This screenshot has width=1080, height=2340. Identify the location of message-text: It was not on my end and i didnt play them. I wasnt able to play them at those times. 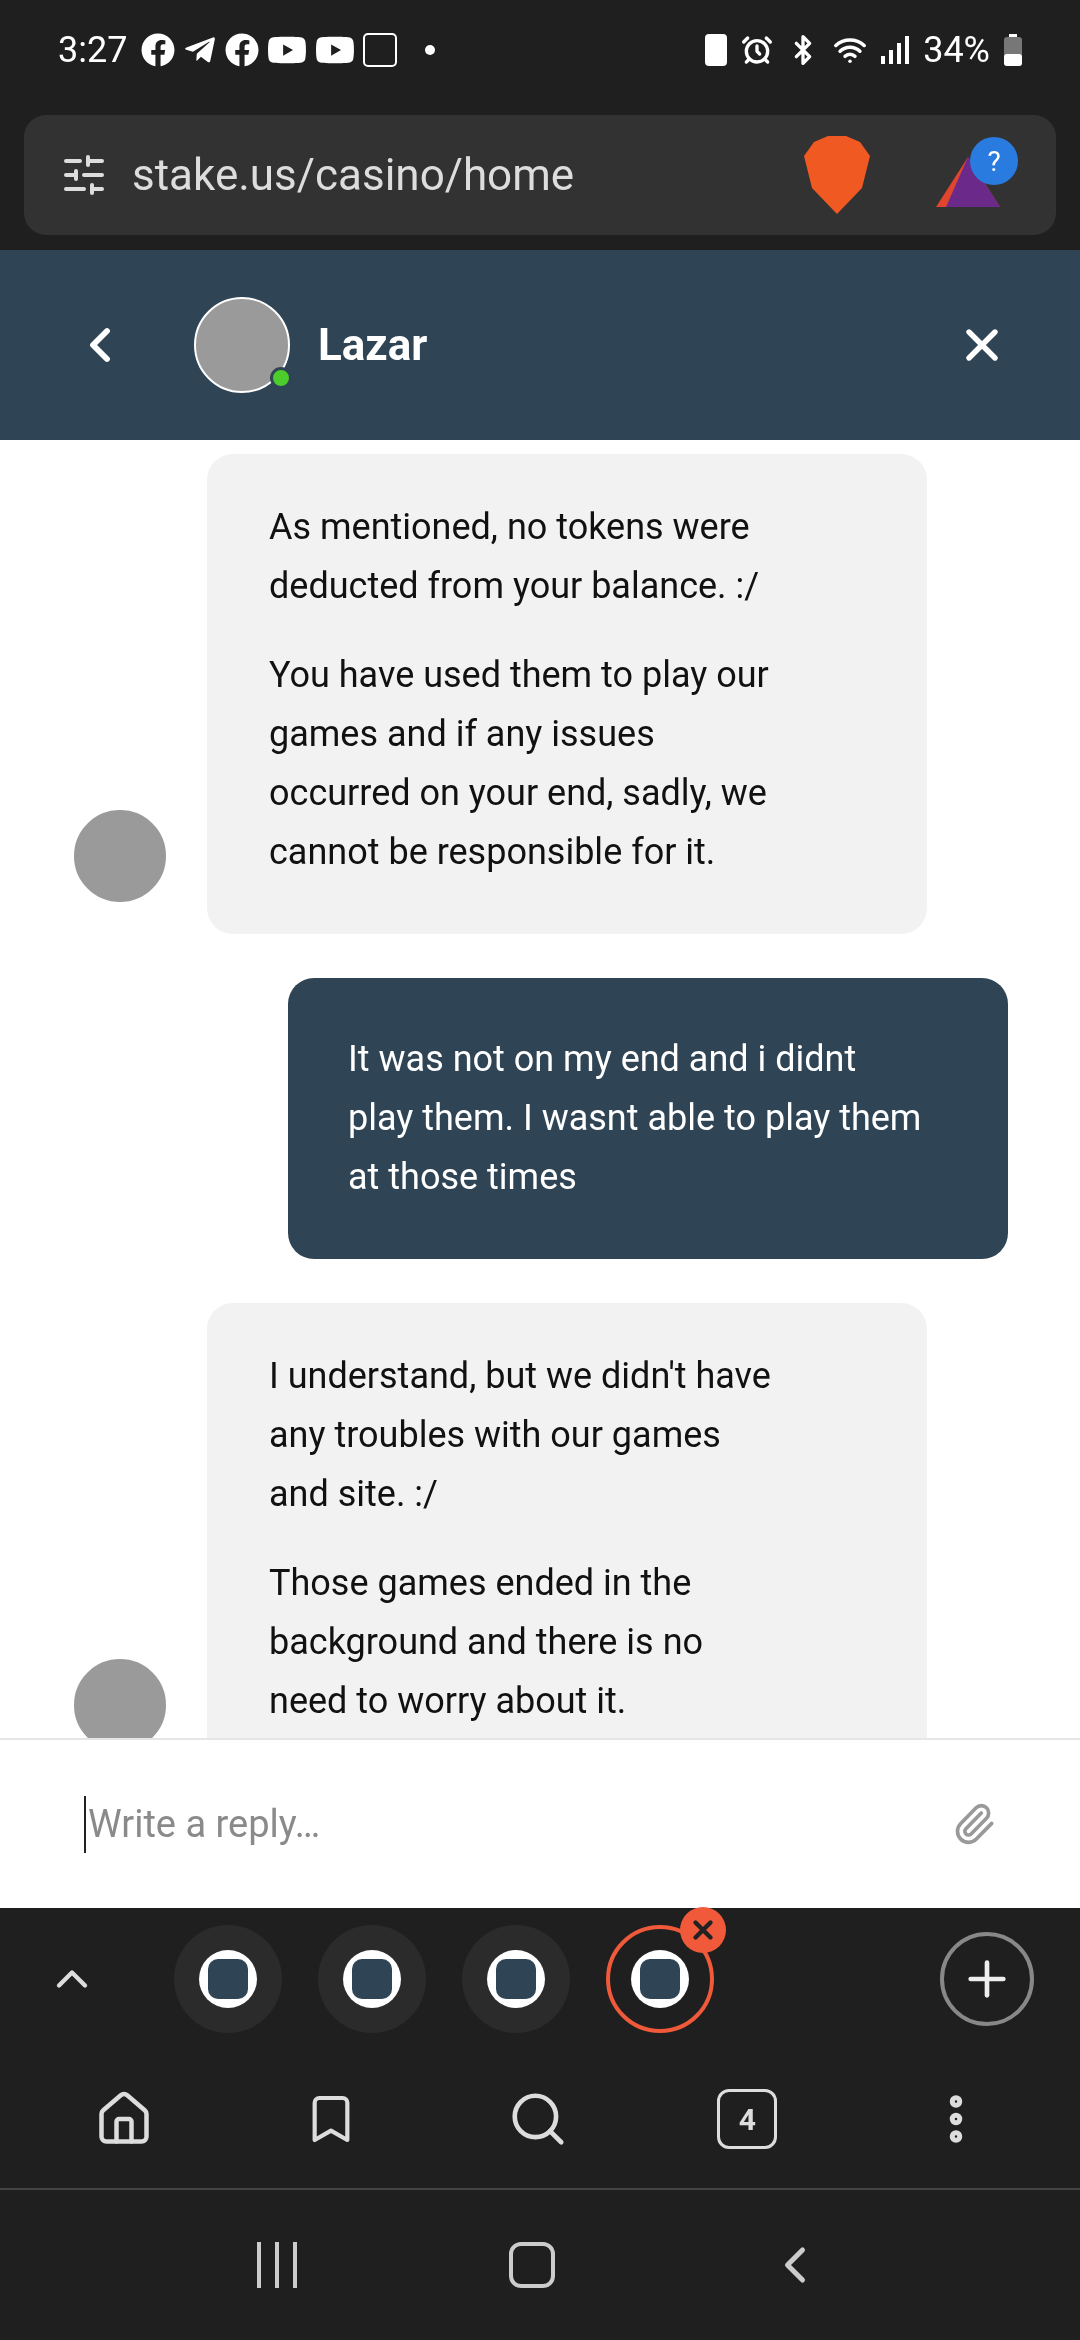
(635, 1118).